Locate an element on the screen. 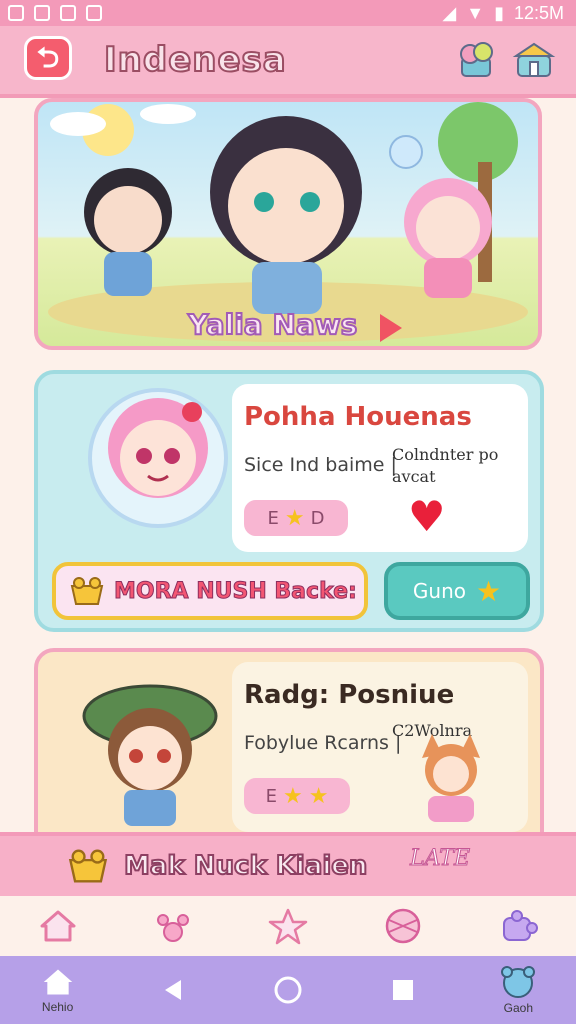 The image size is (576, 1024). late-badge: LATE is located at coordinates (440, 859).